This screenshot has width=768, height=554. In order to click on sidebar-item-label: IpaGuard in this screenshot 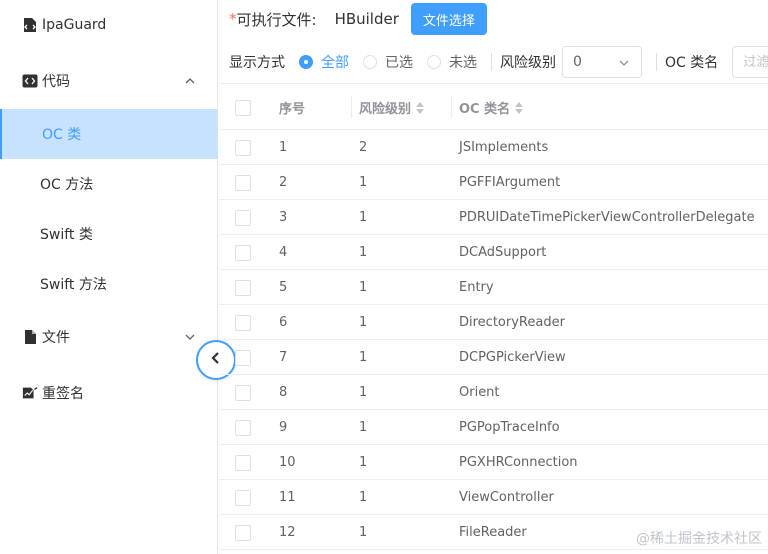, I will do `click(74, 25)`.